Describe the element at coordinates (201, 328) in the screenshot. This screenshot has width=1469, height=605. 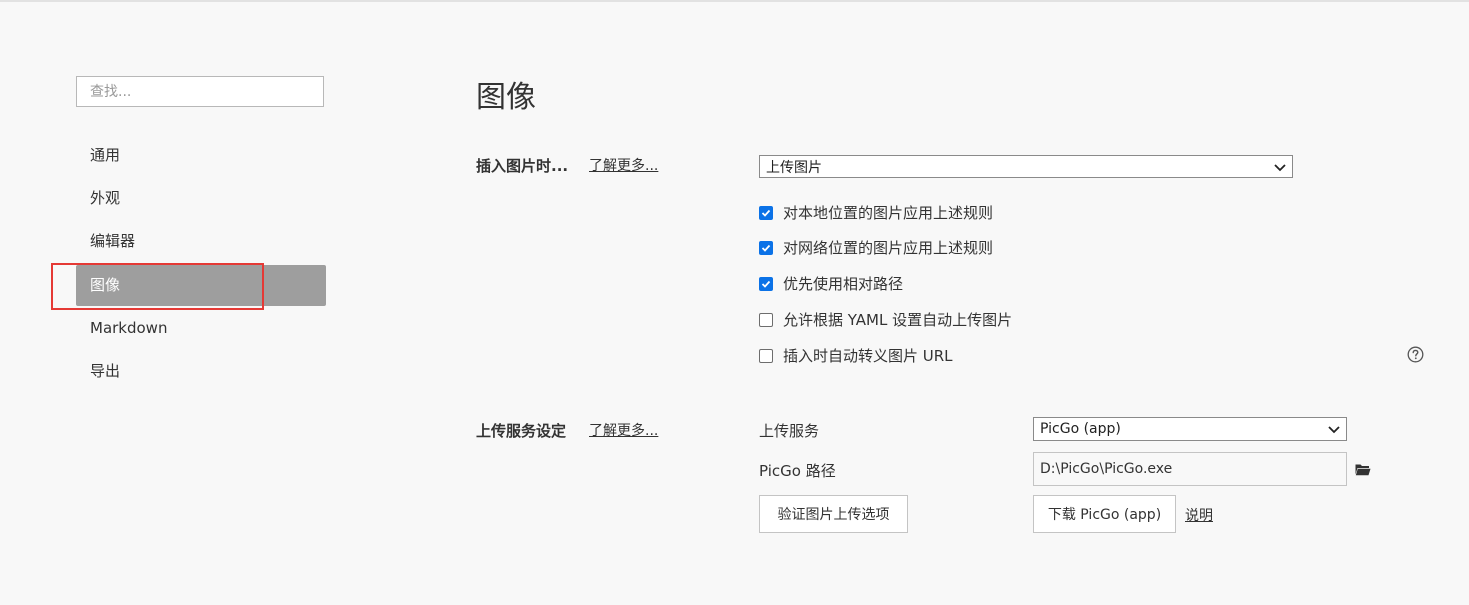
I see `sidebar-item-markdown: Markdown` at that location.